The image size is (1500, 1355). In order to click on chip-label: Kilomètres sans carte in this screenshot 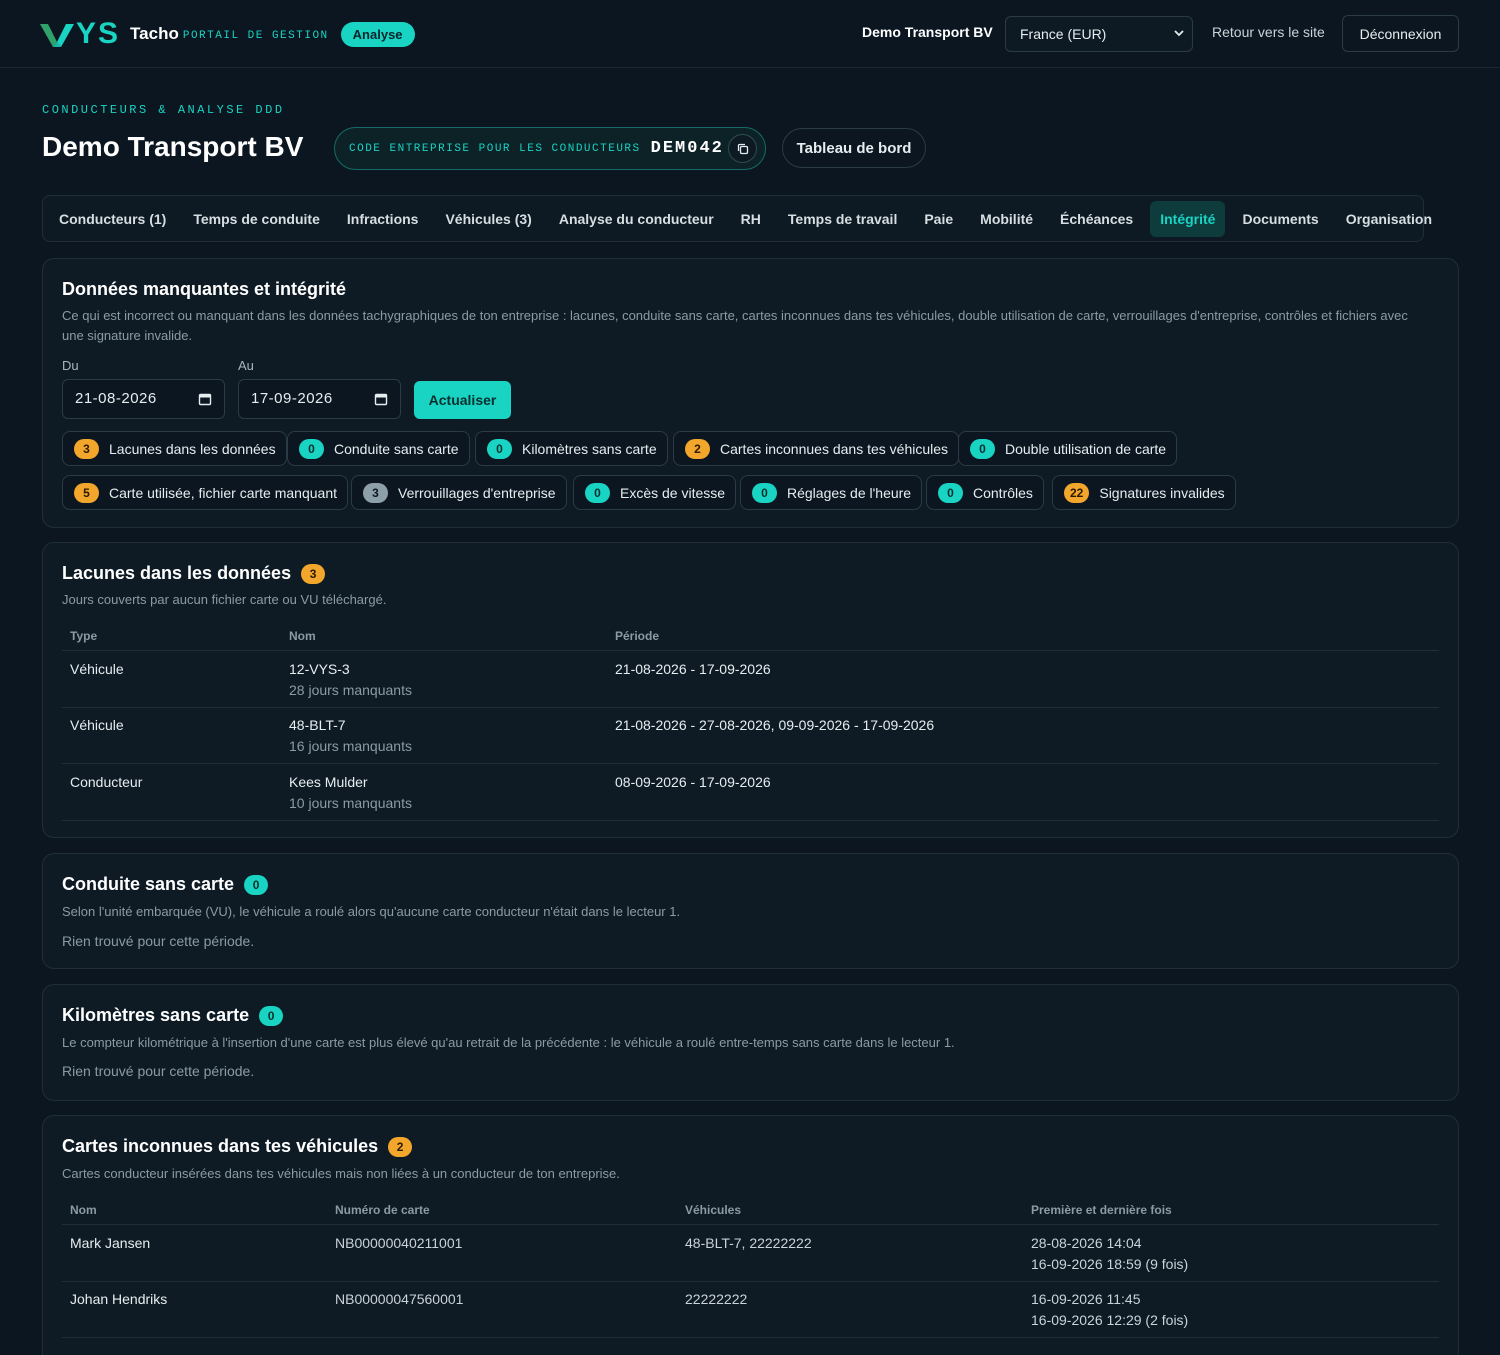, I will do `click(589, 448)`.